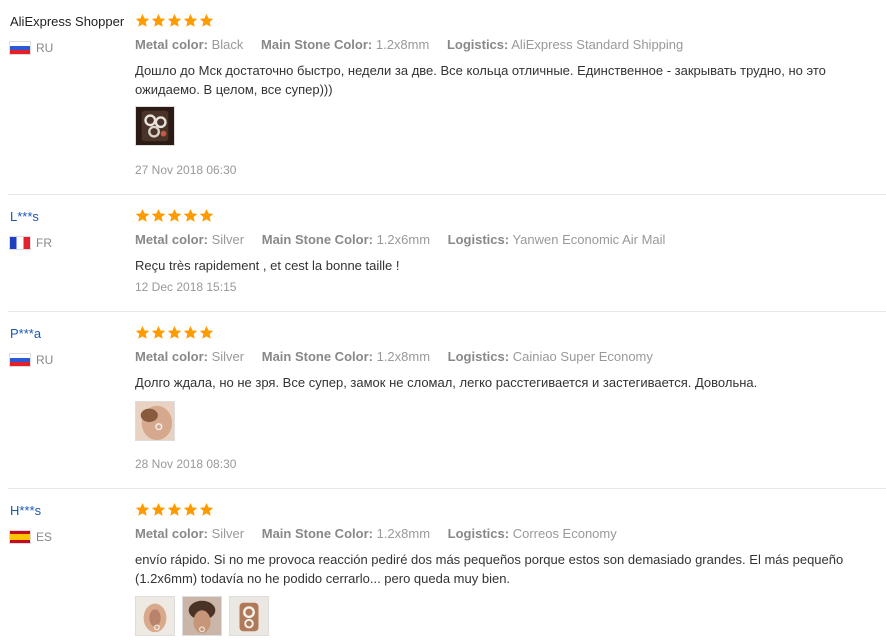 The width and height of the screenshot is (886, 644). Describe the element at coordinates (227, 44) in the screenshot. I see `metal-color-value: Black` at that location.